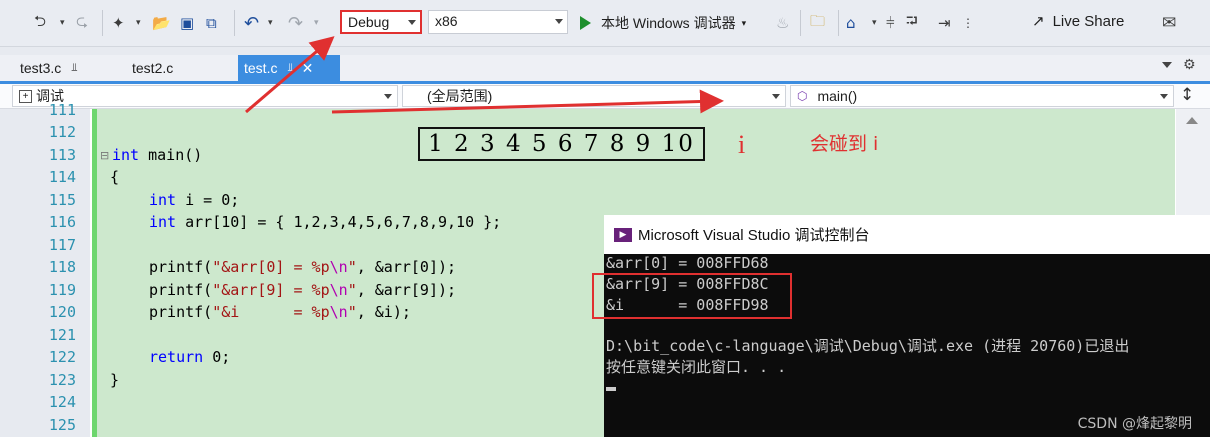  I want to click on line-number: 122, so click(62, 357).